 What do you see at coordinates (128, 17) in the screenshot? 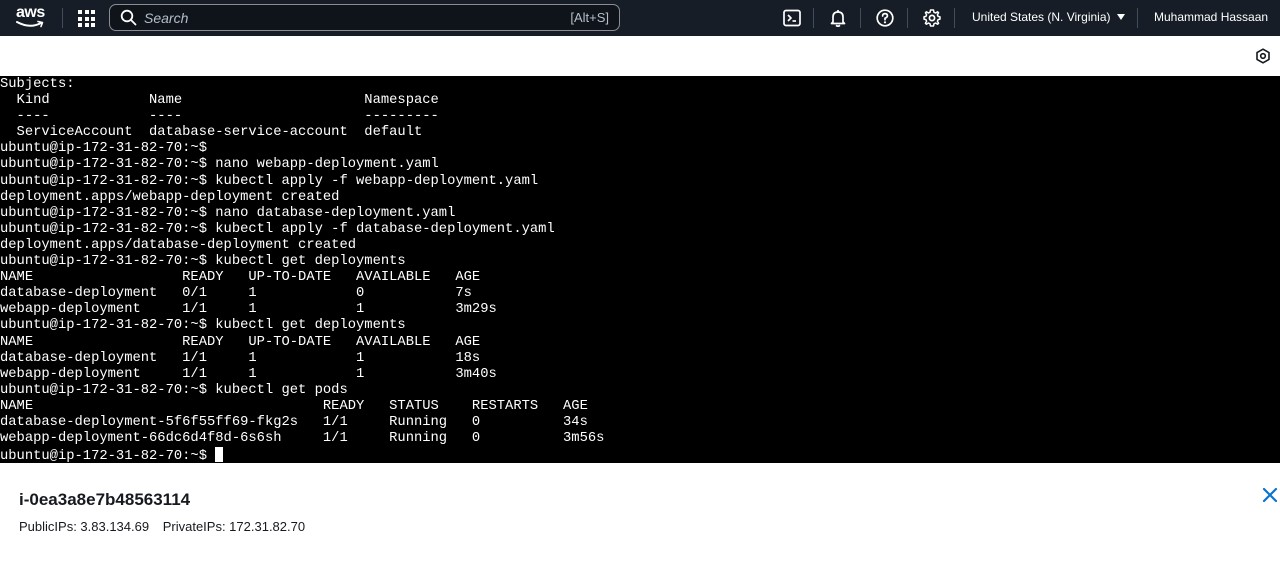
I see `search-icon` at bounding box center [128, 17].